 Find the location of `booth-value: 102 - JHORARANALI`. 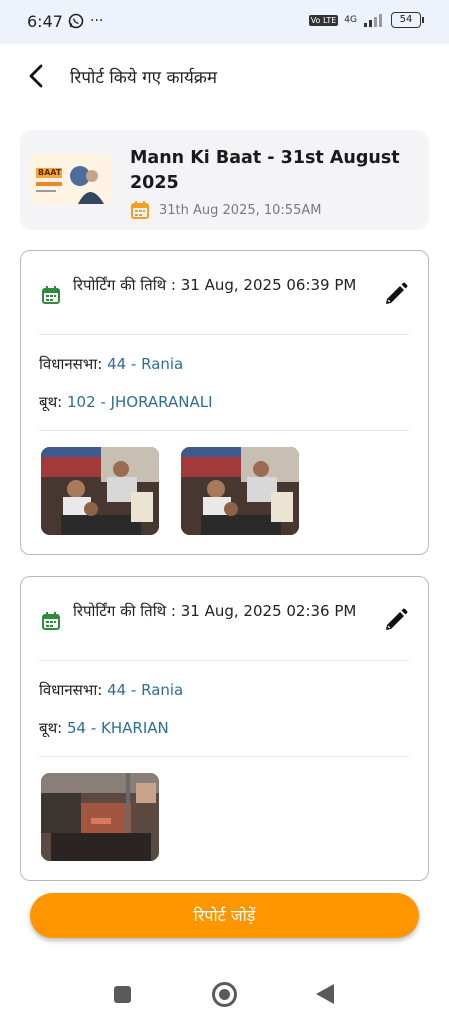

booth-value: 102 - JHORARANALI is located at coordinates (139, 402).